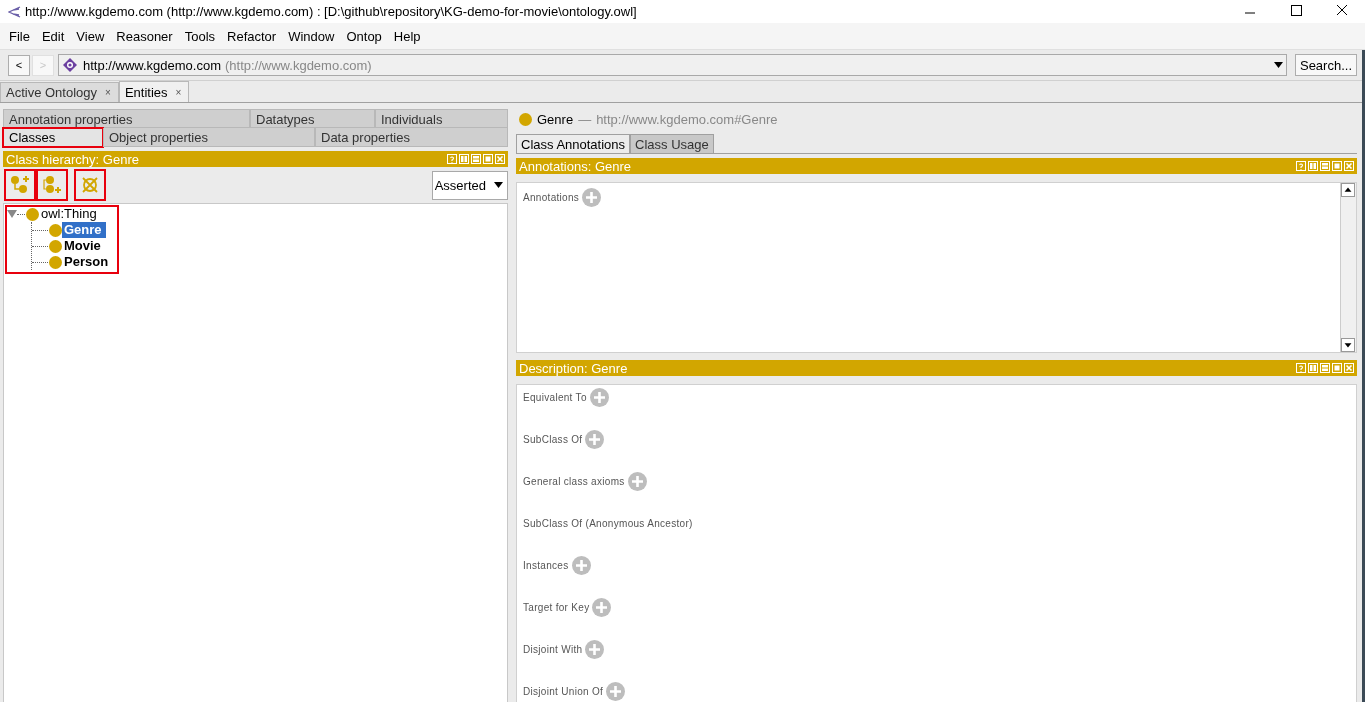 Image resolution: width=1365 pixels, height=702 pixels. Describe the element at coordinates (252, 36) in the screenshot. I see `menu-item: Refactor` at that location.